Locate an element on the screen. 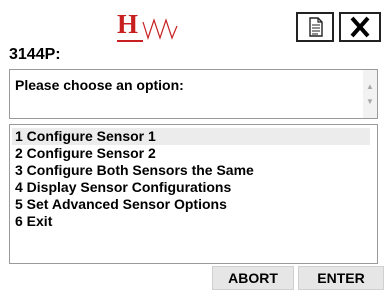 Image resolution: width=388 pixels, height=290 pixels. enter-button: ENTER is located at coordinates (341, 278).